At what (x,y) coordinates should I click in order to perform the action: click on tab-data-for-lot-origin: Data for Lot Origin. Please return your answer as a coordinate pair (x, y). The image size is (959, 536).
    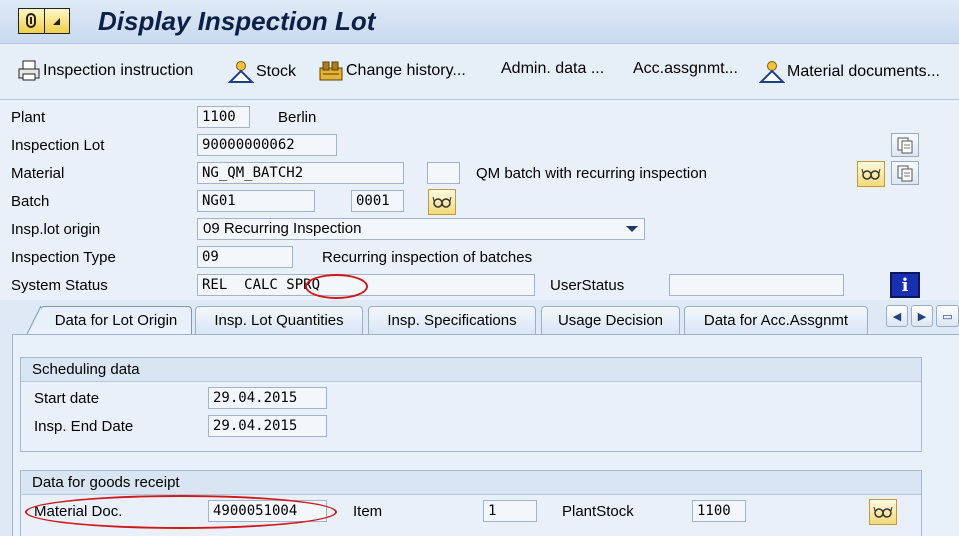
    Looking at the image, I should click on (109, 320).